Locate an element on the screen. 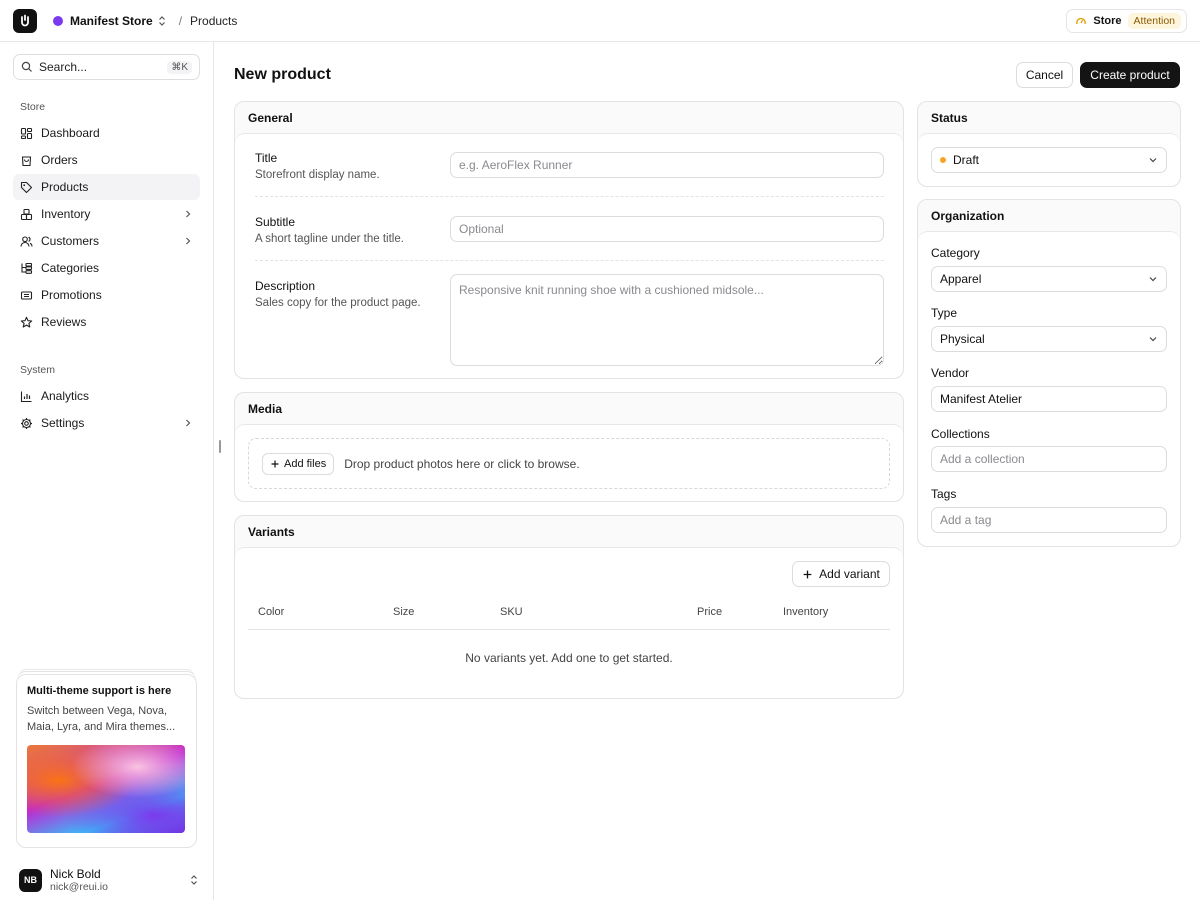  subtitle-help: A short tagline under the title. is located at coordinates (329, 239).